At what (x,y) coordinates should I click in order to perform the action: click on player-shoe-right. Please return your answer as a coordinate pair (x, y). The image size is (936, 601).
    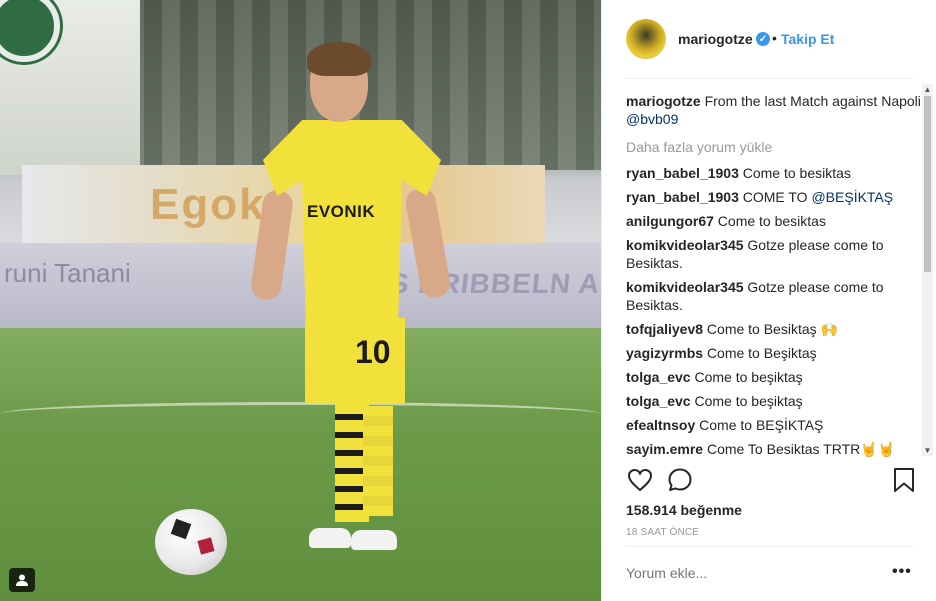
    Looking at the image, I should click on (374, 540).